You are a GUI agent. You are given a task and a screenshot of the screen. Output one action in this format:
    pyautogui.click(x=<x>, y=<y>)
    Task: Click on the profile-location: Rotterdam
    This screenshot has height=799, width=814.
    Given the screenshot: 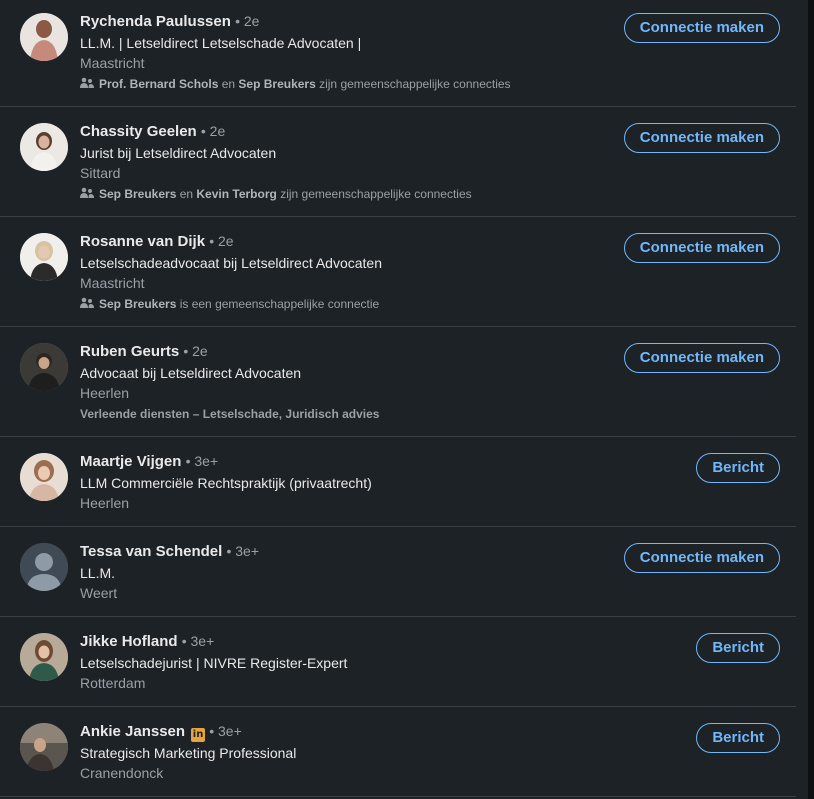 What is the action you would take?
    pyautogui.click(x=113, y=683)
    